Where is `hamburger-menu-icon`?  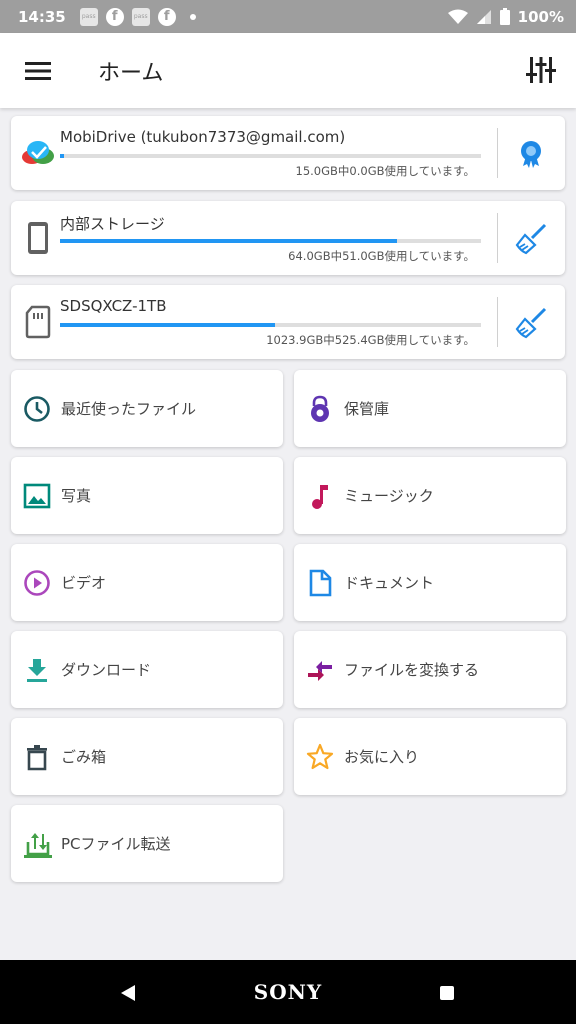 hamburger-menu-icon is located at coordinates (38, 71).